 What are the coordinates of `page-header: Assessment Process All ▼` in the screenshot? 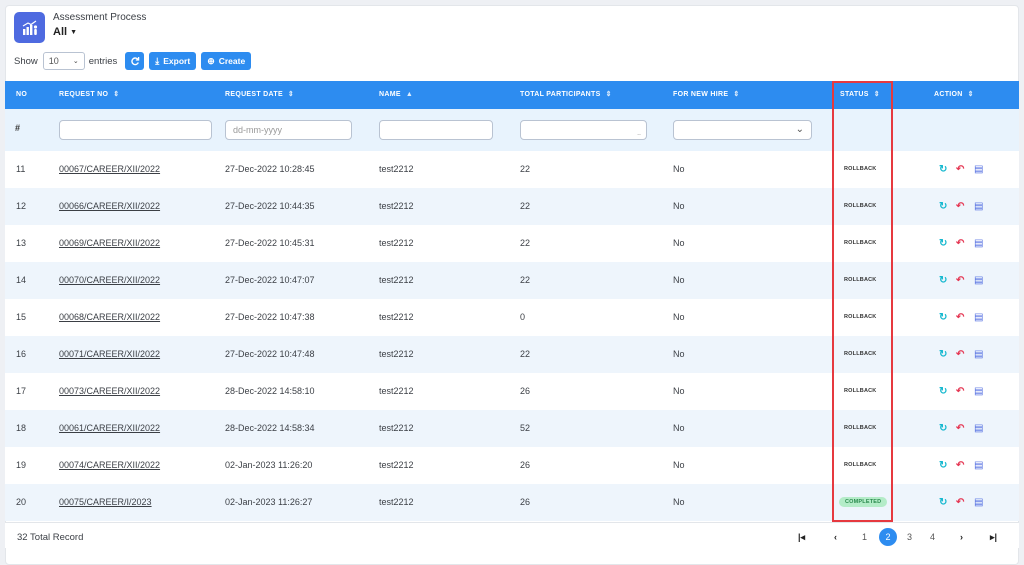 It's located at (80, 27).